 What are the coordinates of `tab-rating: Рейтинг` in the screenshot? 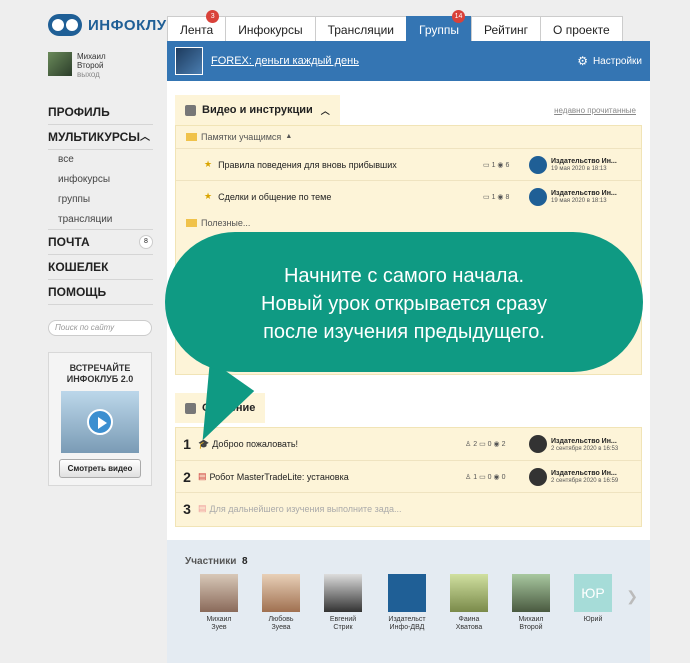 It's located at (506, 29).